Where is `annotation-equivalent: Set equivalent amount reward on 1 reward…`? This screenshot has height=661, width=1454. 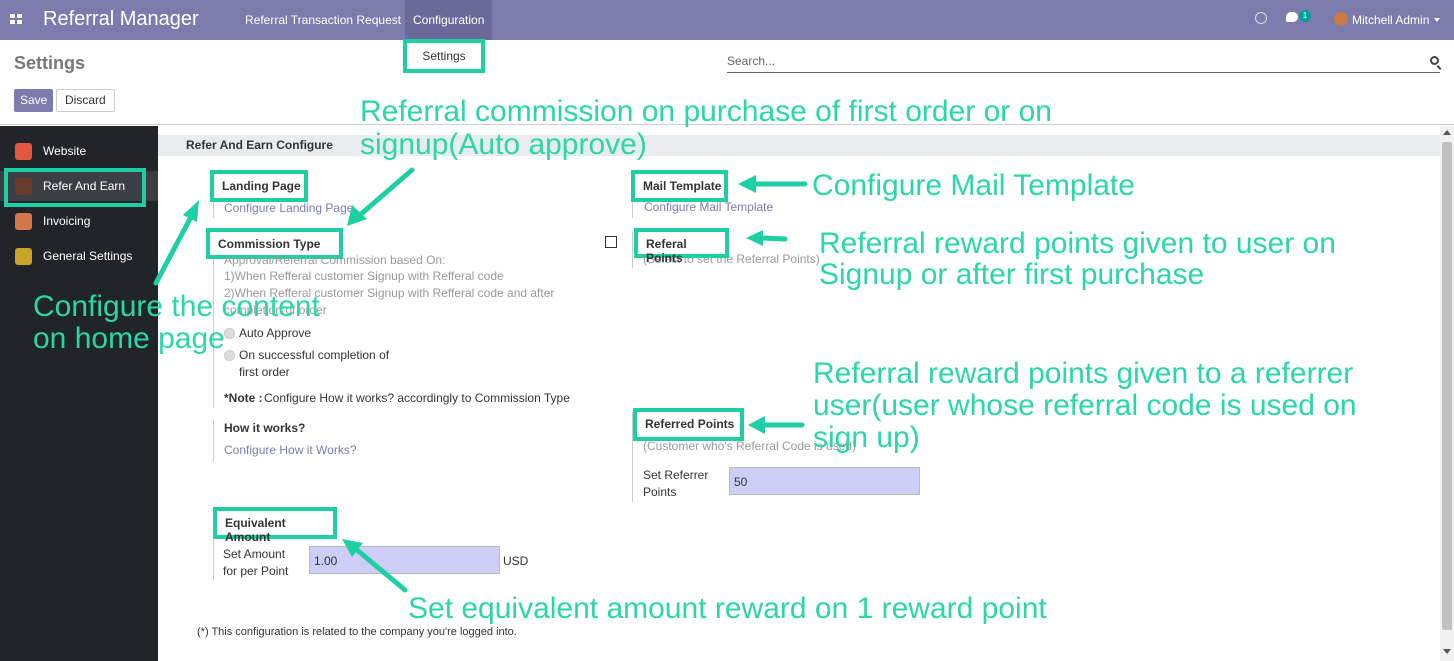 annotation-equivalent: Set equivalent amount reward on 1 reward… is located at coordinates (727, 608).